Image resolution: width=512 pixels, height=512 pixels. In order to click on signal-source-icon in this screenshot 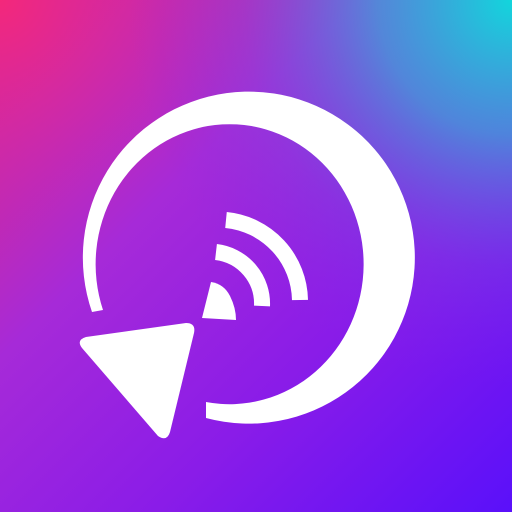, I will do `click(219, 301)`.